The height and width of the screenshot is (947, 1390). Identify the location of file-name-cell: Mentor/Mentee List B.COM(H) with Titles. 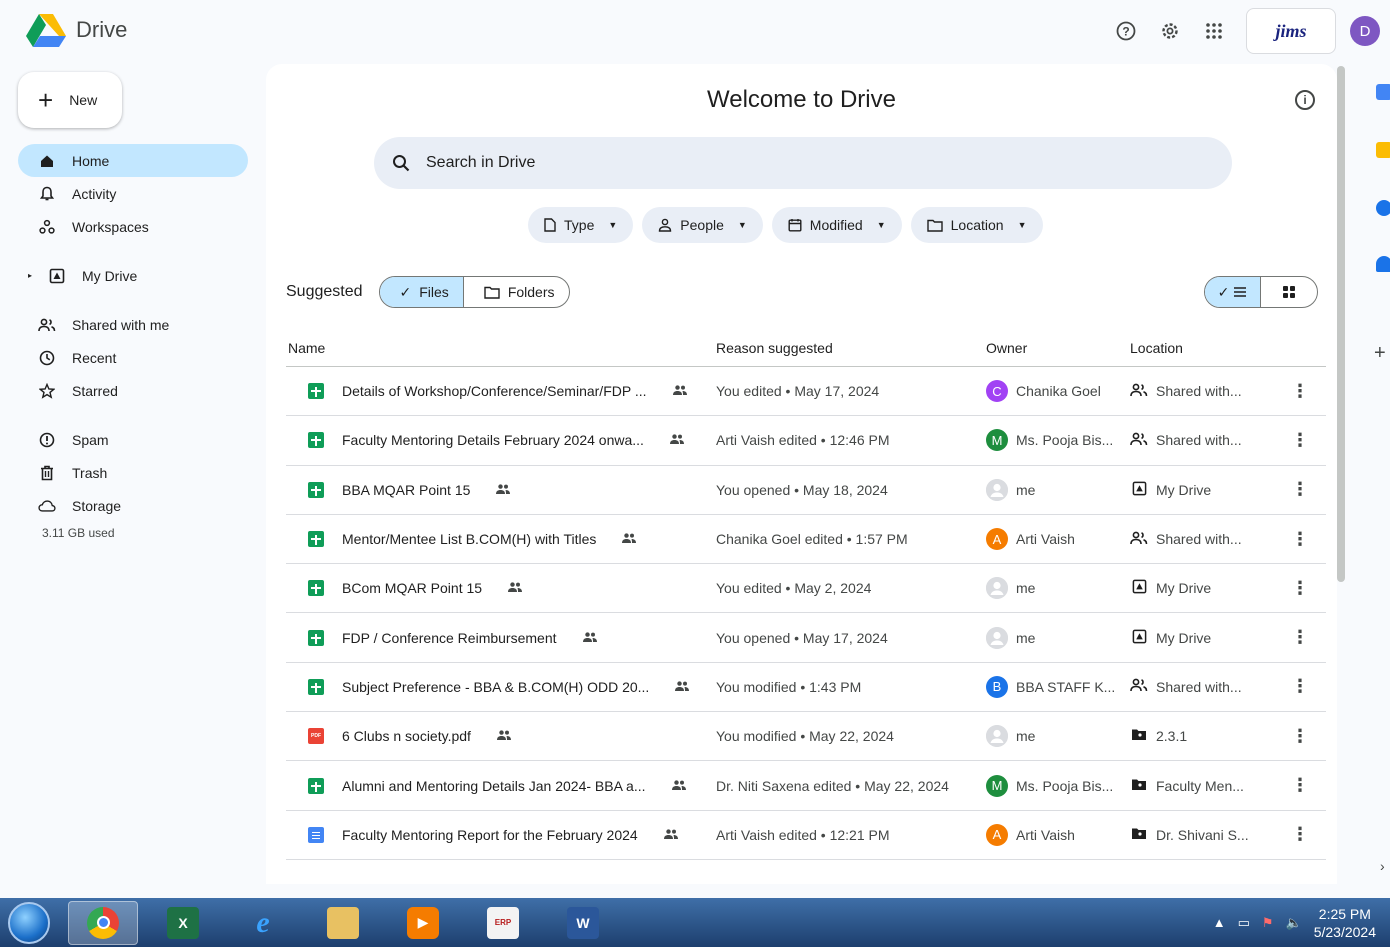
(501, 539).